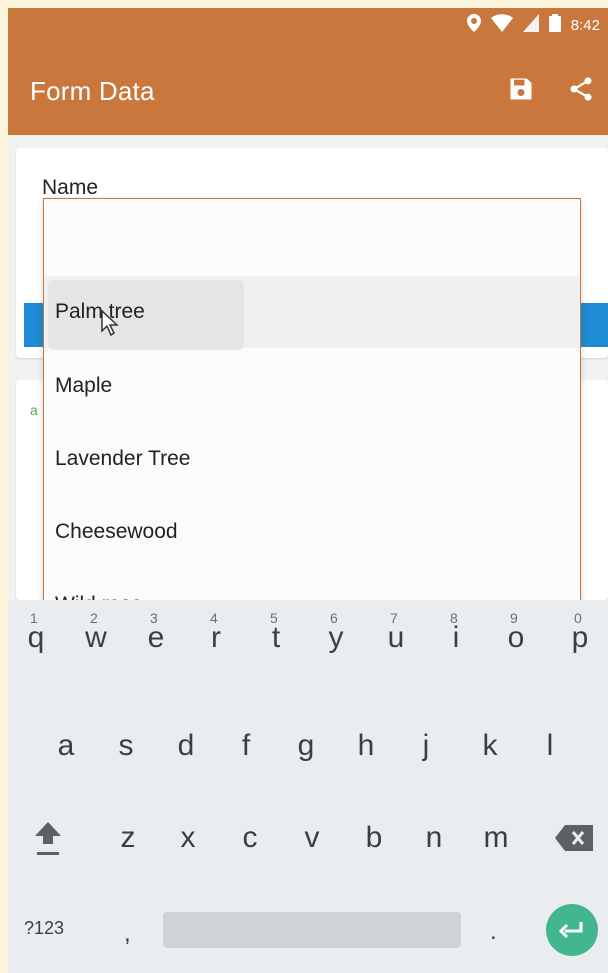 This screenshot has width=608, height=973. Describe the element at coordinates (66, 746) in the screenshot. I see `key-a: a` at that location.